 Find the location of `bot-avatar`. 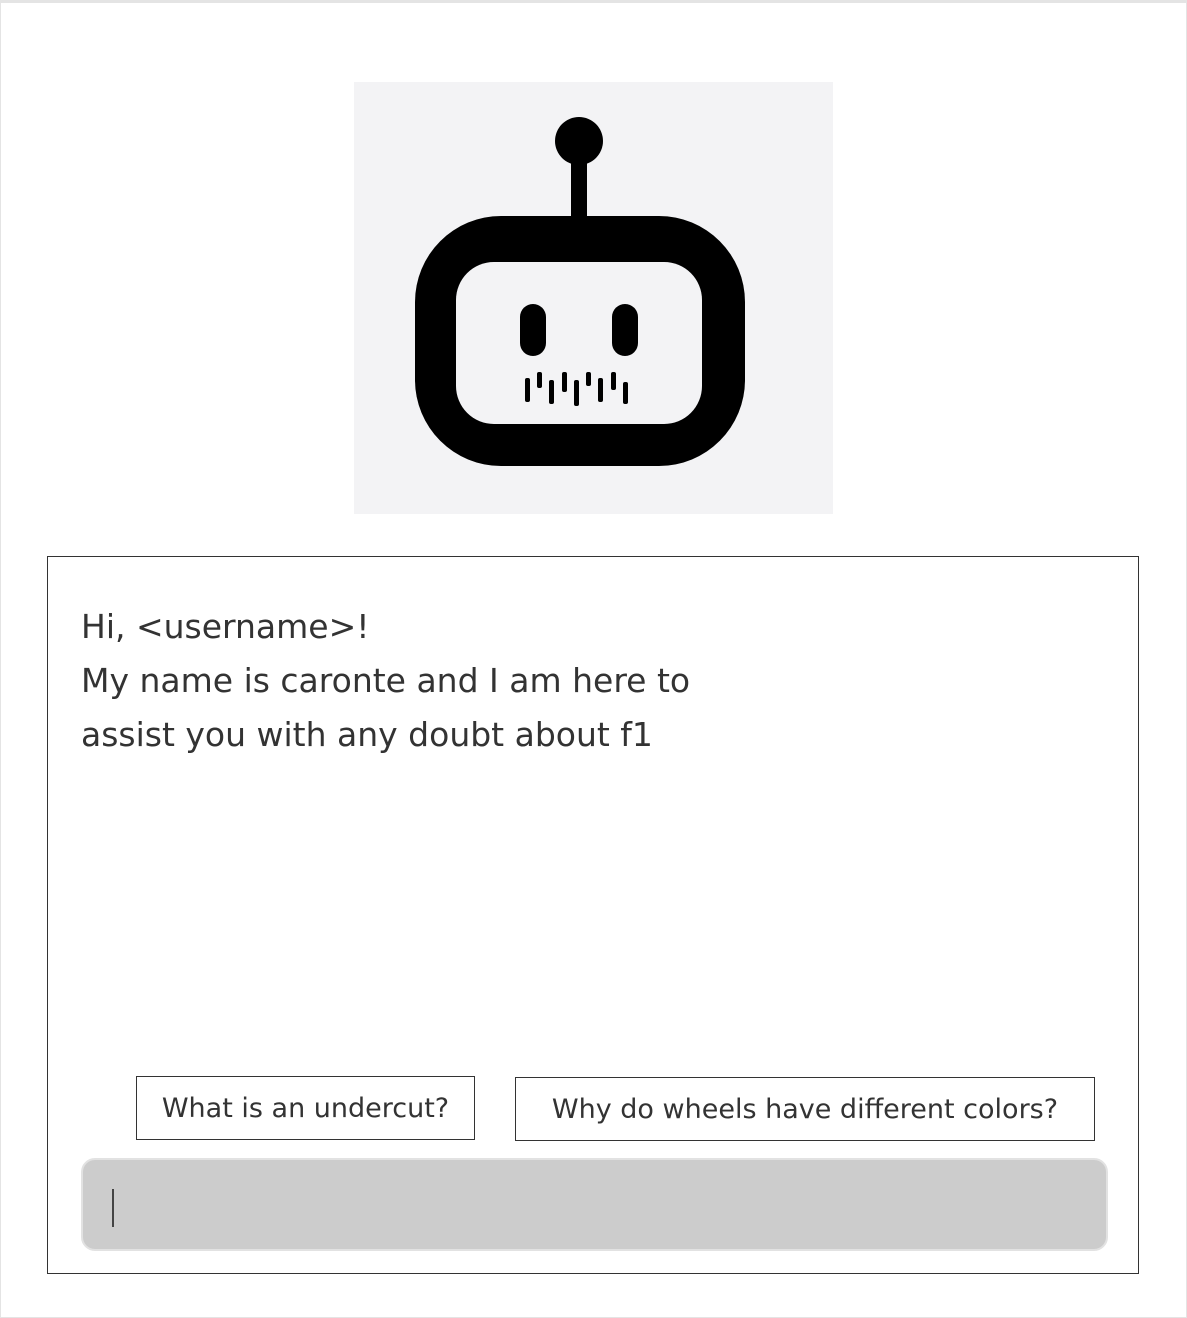

bot-avatar is located at coordinates (593, 298).